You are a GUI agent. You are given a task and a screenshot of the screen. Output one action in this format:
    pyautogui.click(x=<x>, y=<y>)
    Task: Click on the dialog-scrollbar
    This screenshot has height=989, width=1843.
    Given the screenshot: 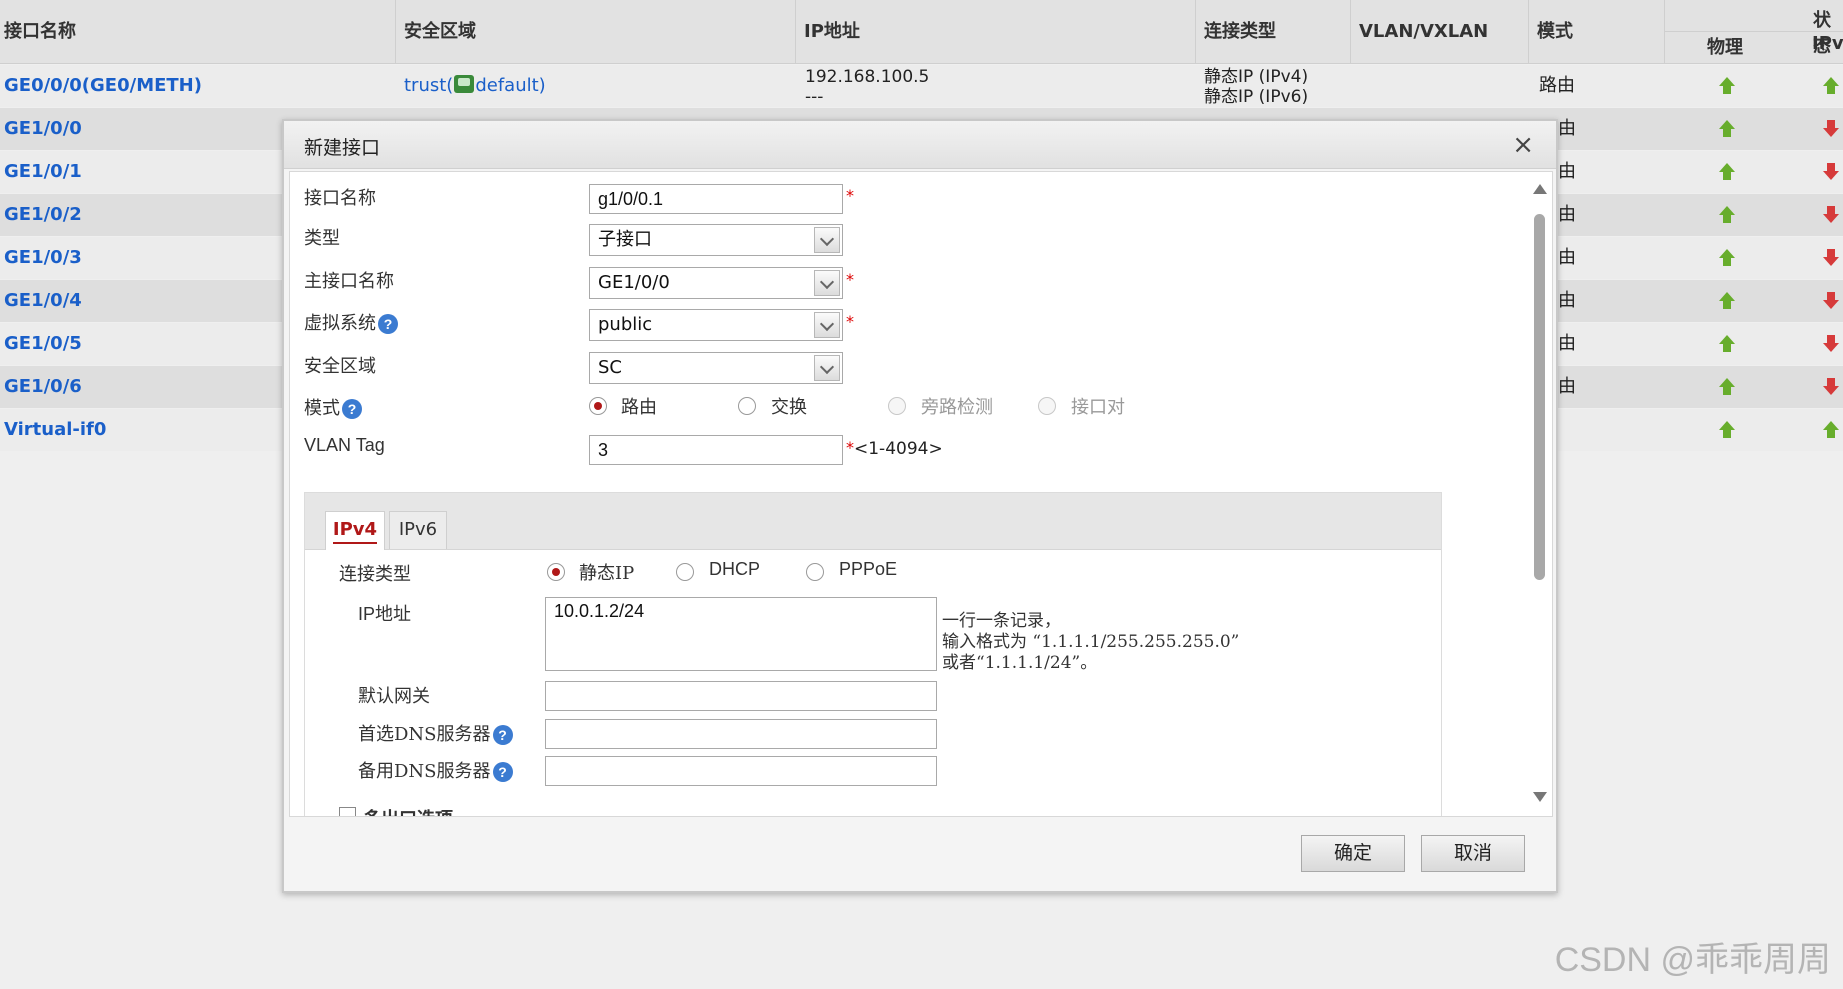 What is the action you would take?
    pyautogui.click(x=1539, y=494)
    